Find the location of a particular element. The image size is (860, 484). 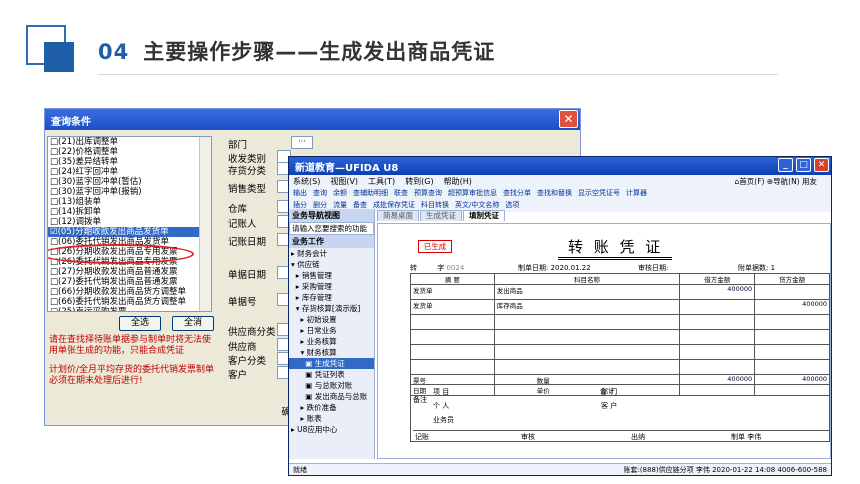

select-all-button: 全选 is located at coordinates (140, 323).